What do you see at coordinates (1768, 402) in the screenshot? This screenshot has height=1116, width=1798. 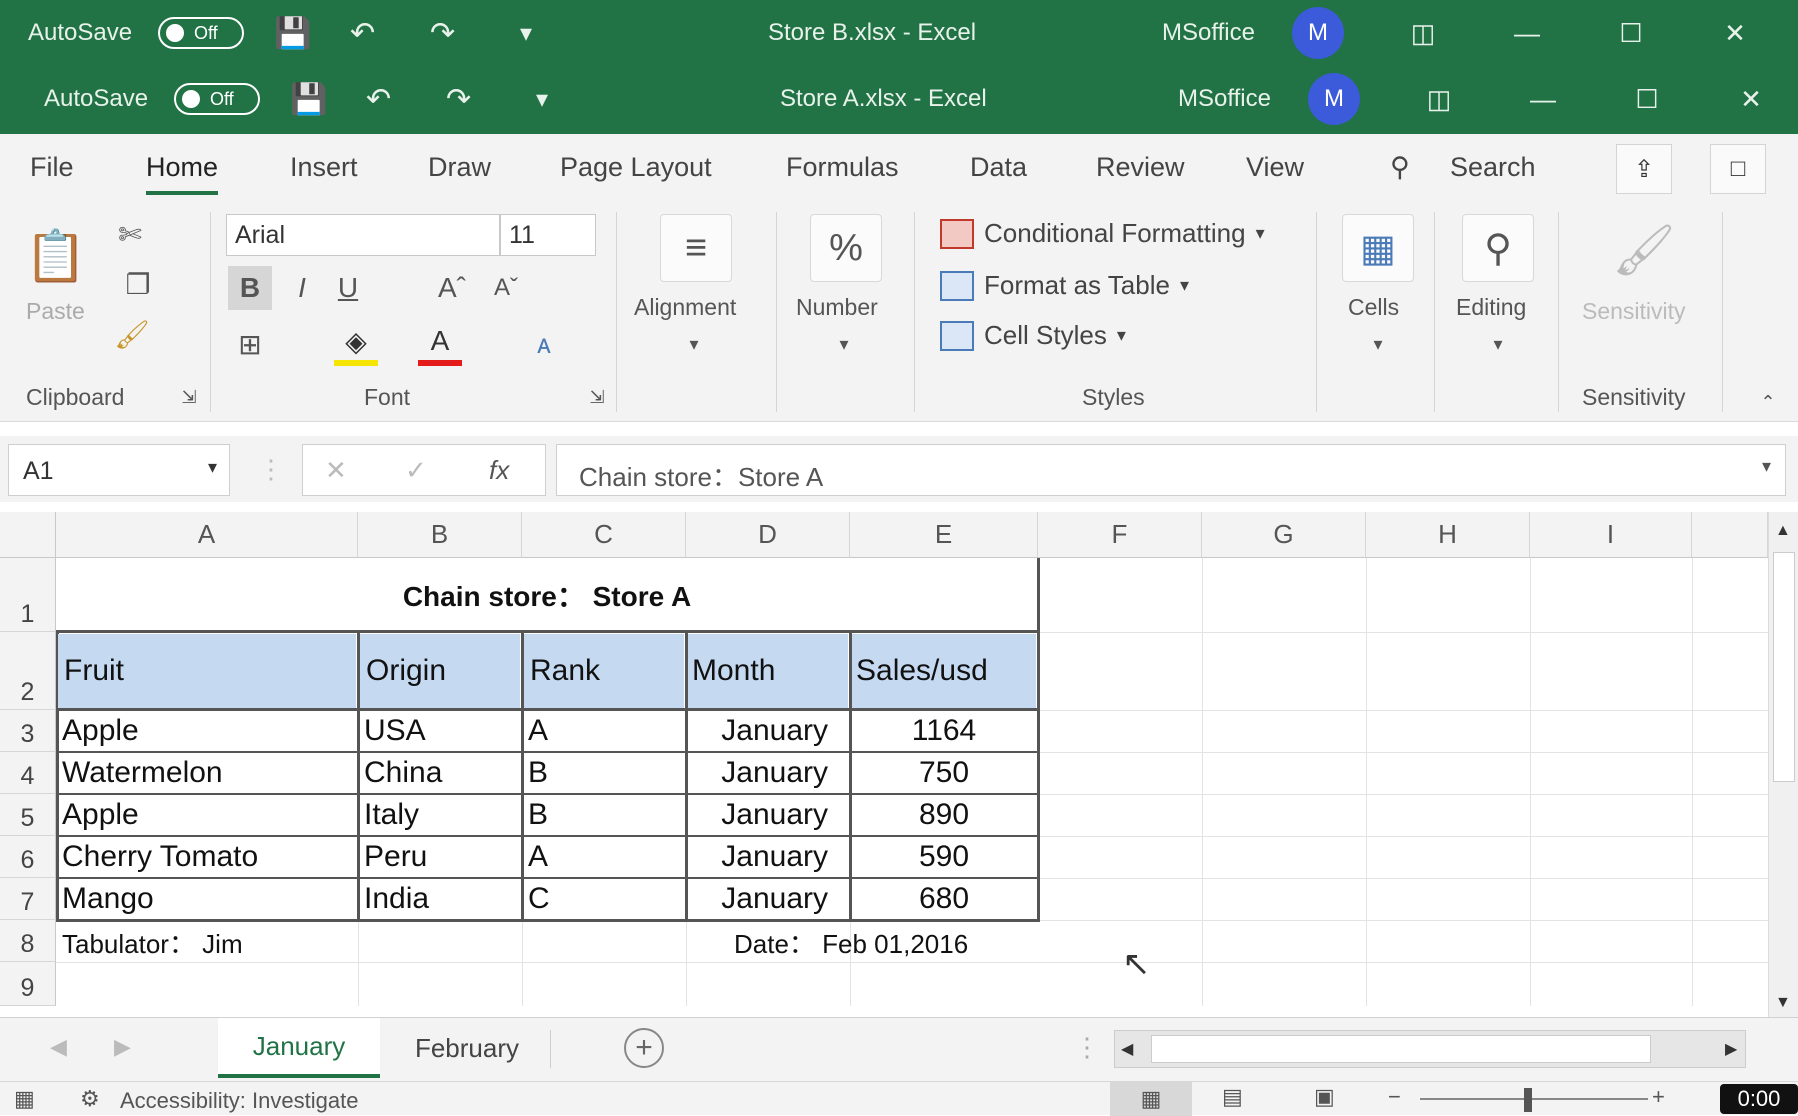 I see `collapse-ribbon-icon: ⌃` at bounding box center [1768, 402].